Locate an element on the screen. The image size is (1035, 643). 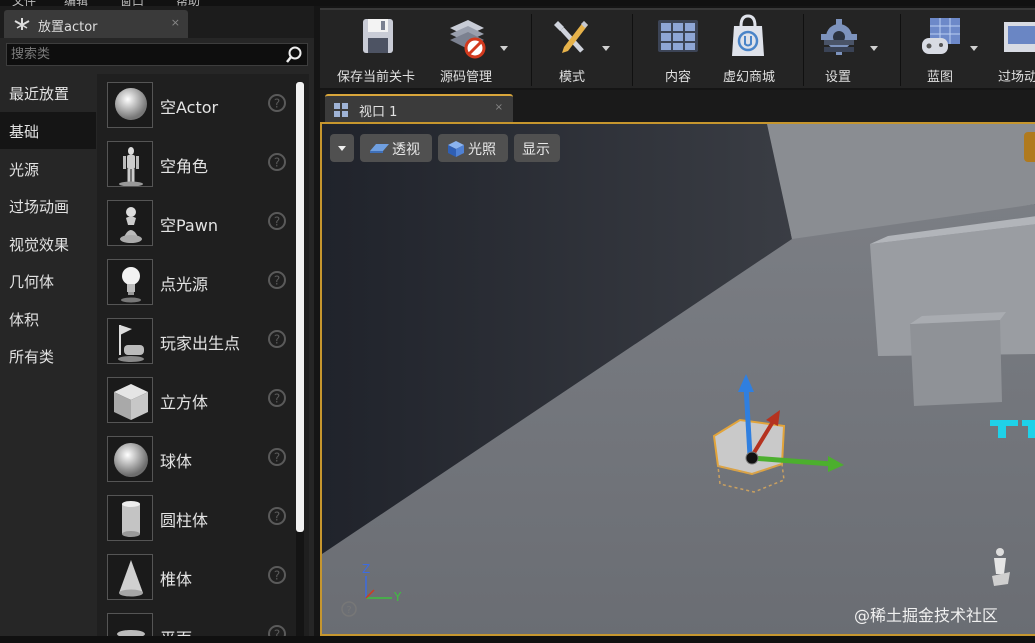
category-basic: 基础 is located at coordinates (48, 130).